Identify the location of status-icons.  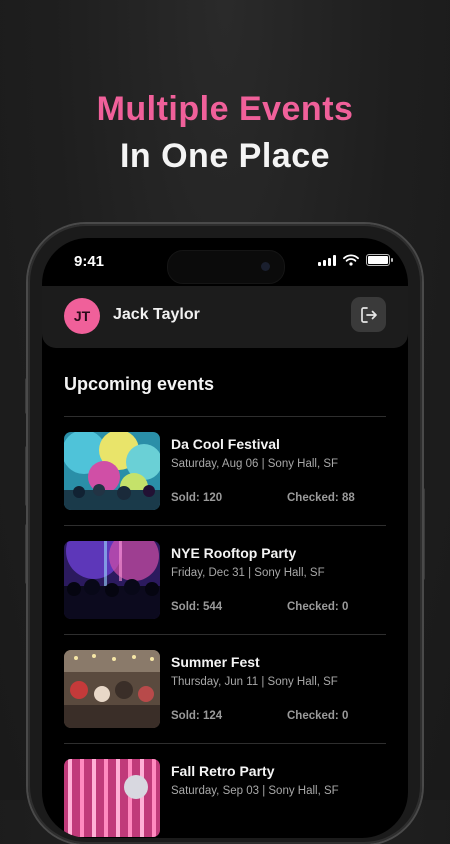
(355, 260).